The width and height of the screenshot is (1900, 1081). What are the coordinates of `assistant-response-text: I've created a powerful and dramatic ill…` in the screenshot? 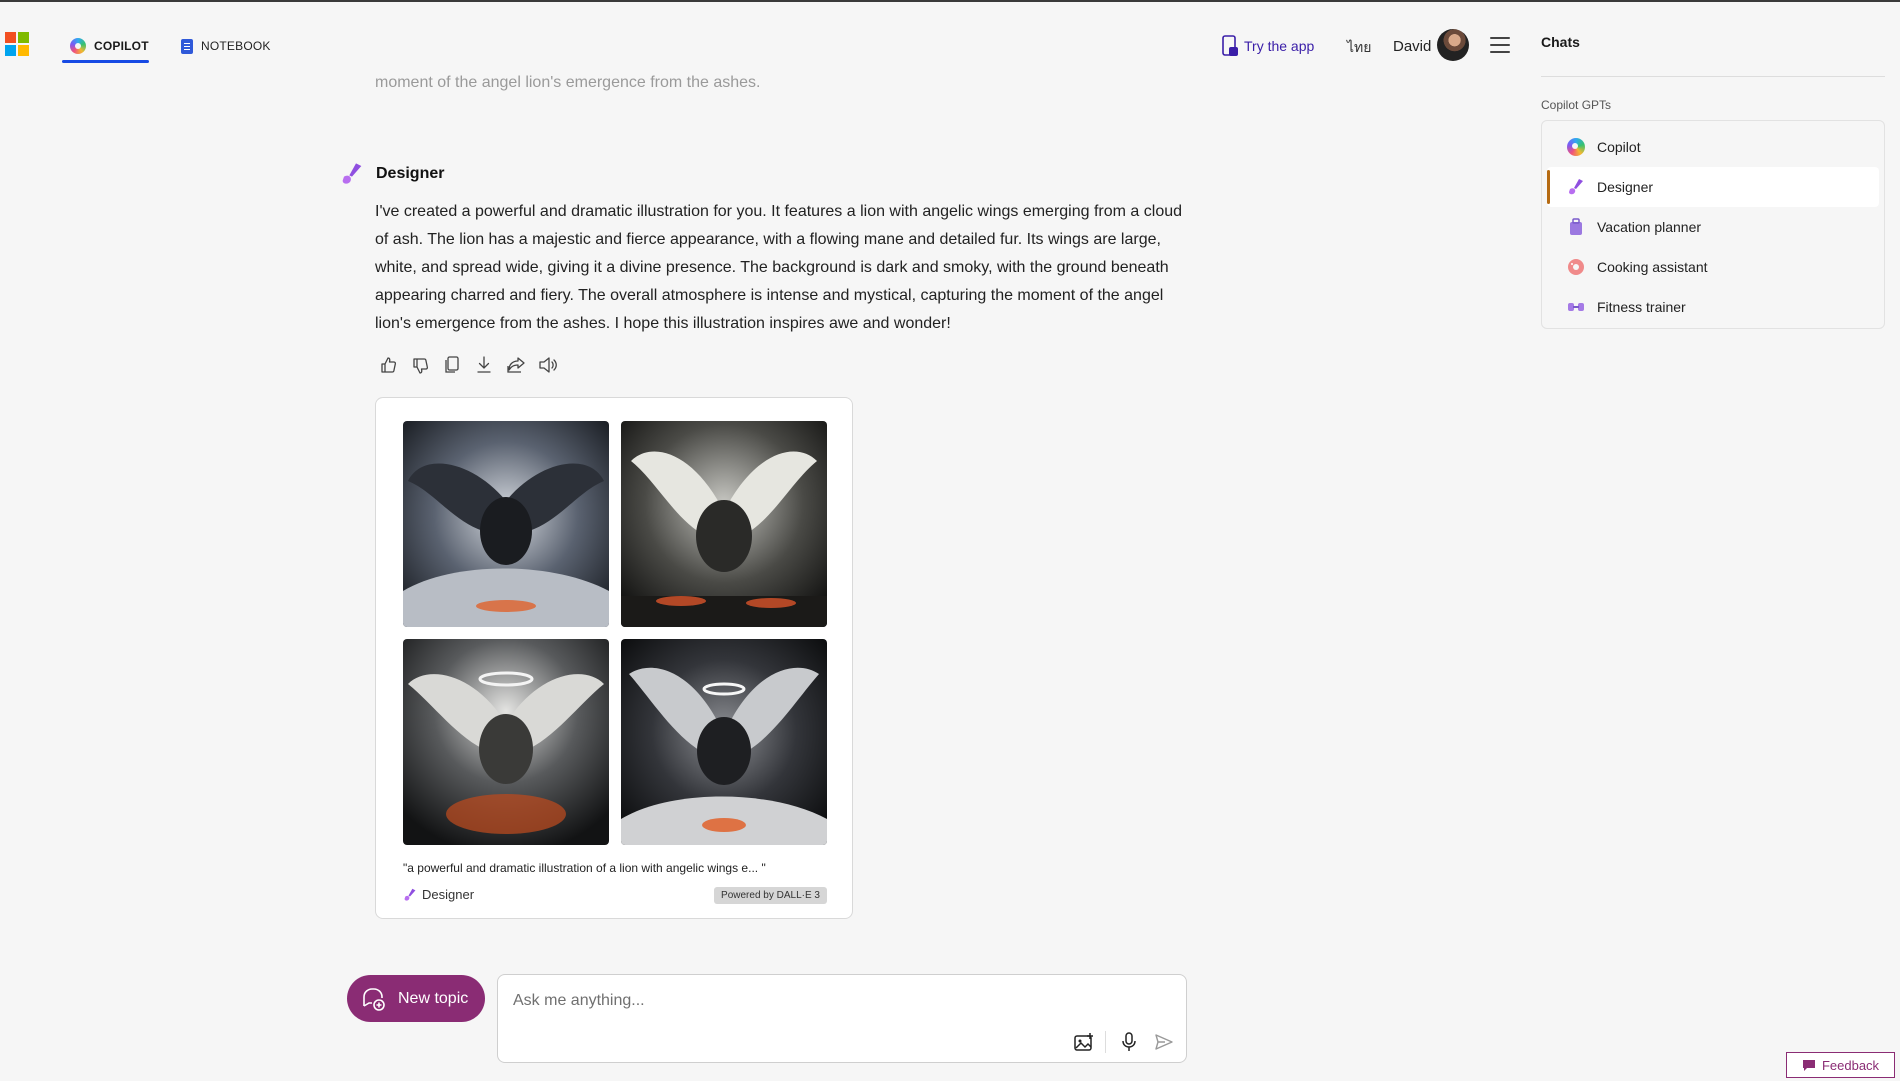 It's located at (779, 267).